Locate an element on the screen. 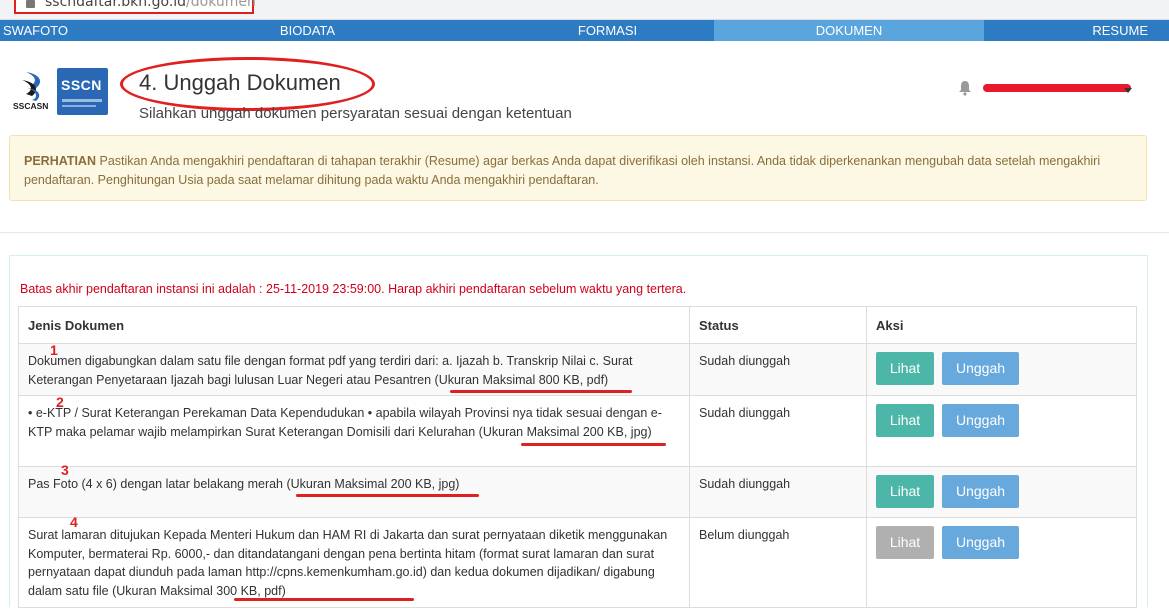  step-nav: SWAFOTO BIODATA FORMASI DOKUMEN RESUME is located at coordinates (584, 30).